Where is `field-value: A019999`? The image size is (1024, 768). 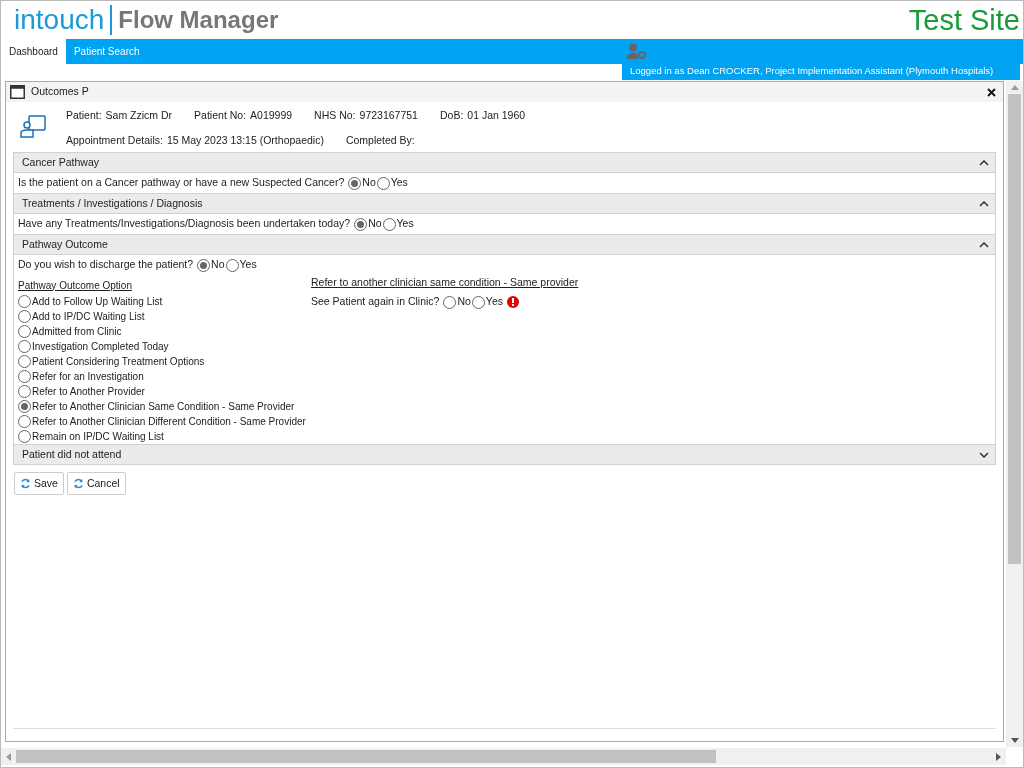 field-value: A019999 is located at coordinates (271, 115).